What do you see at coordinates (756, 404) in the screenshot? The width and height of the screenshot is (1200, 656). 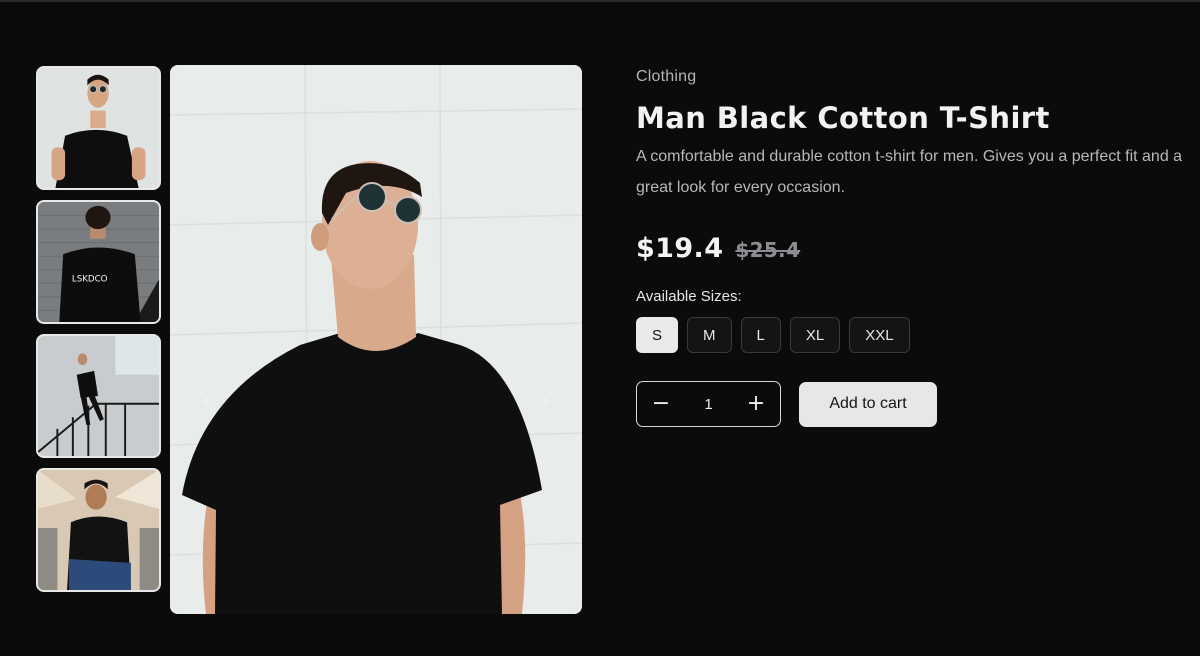 I see `increment-button: +` at bounding box center [756, 404].